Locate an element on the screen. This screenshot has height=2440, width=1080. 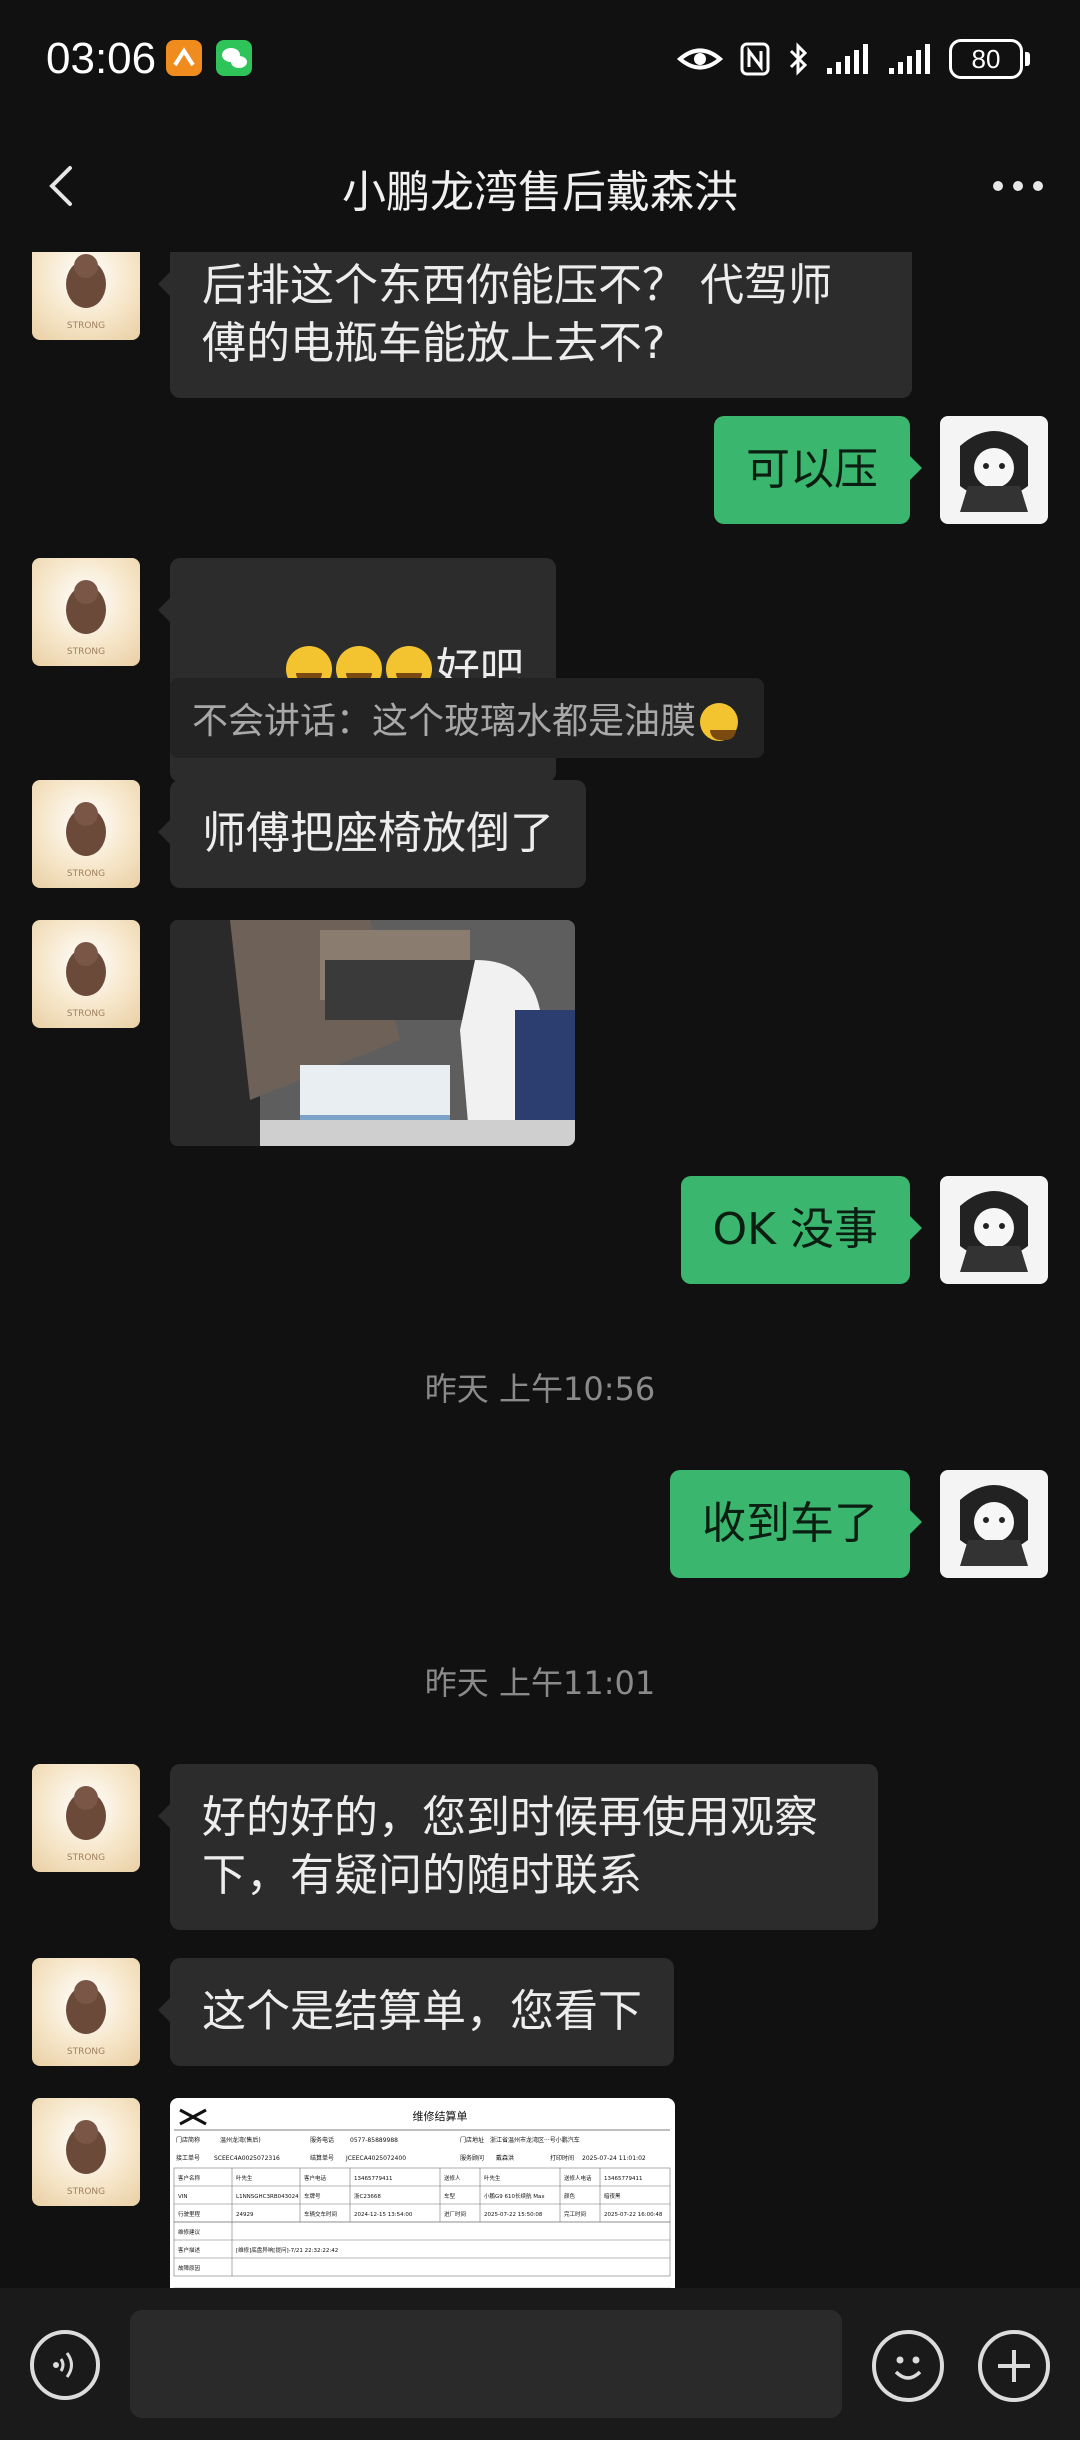
orange-app-icon is located at coordinates (184, 58).